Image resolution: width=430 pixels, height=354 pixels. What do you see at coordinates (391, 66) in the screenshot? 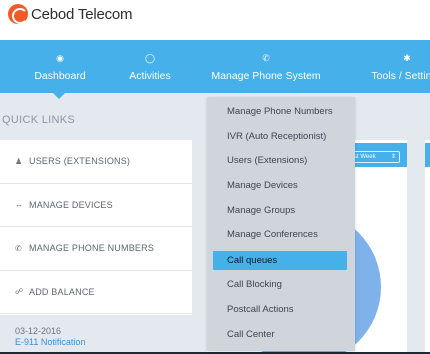
I see `nav-tools-settings: ✱ Tools / Settings` at bounding box center [391, 66].